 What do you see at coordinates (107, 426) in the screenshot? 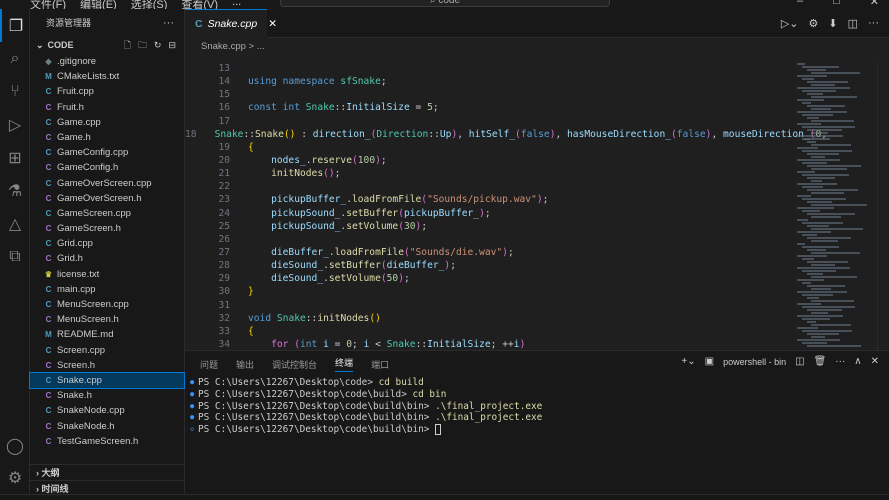
I see `file-item: C SnakeNode.h` at bounding box center [107, 426].